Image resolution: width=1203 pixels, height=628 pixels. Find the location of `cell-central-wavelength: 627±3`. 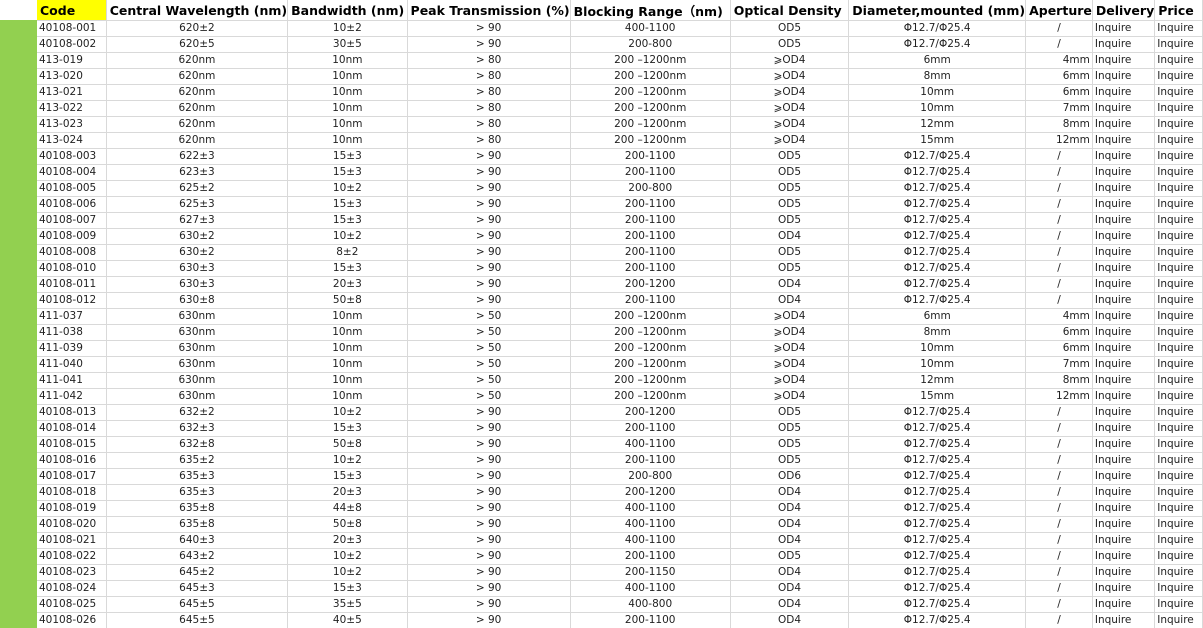

cell-central-wavelength: 627±3 is located at coordinates (197, 220).